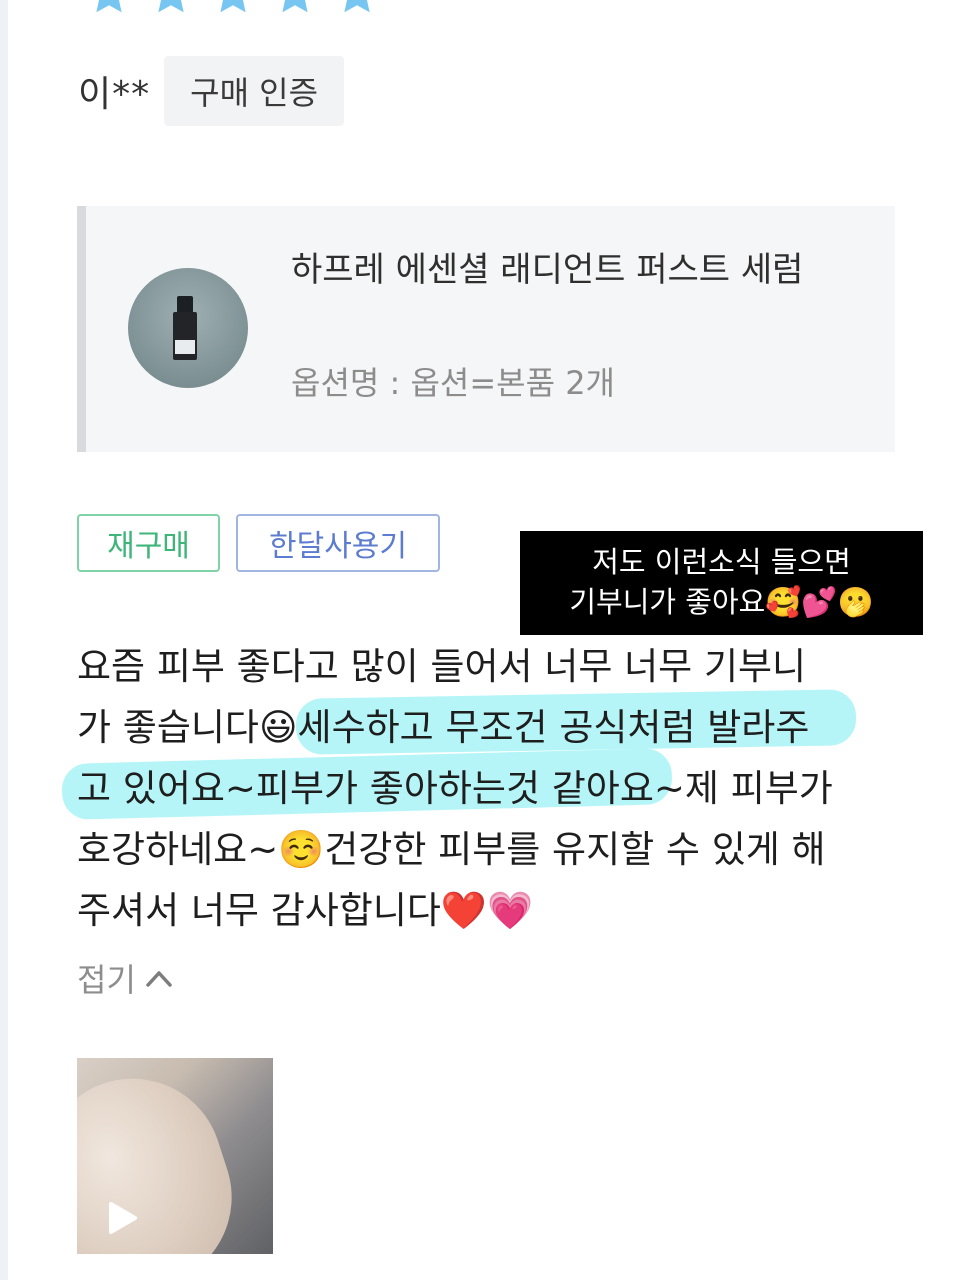  Describe the element at coordinates (451, 849) in the screenshot. I see `review-line: 호강하네요~☺️건강한 피부를 유지할 수 있게 해` at that location.